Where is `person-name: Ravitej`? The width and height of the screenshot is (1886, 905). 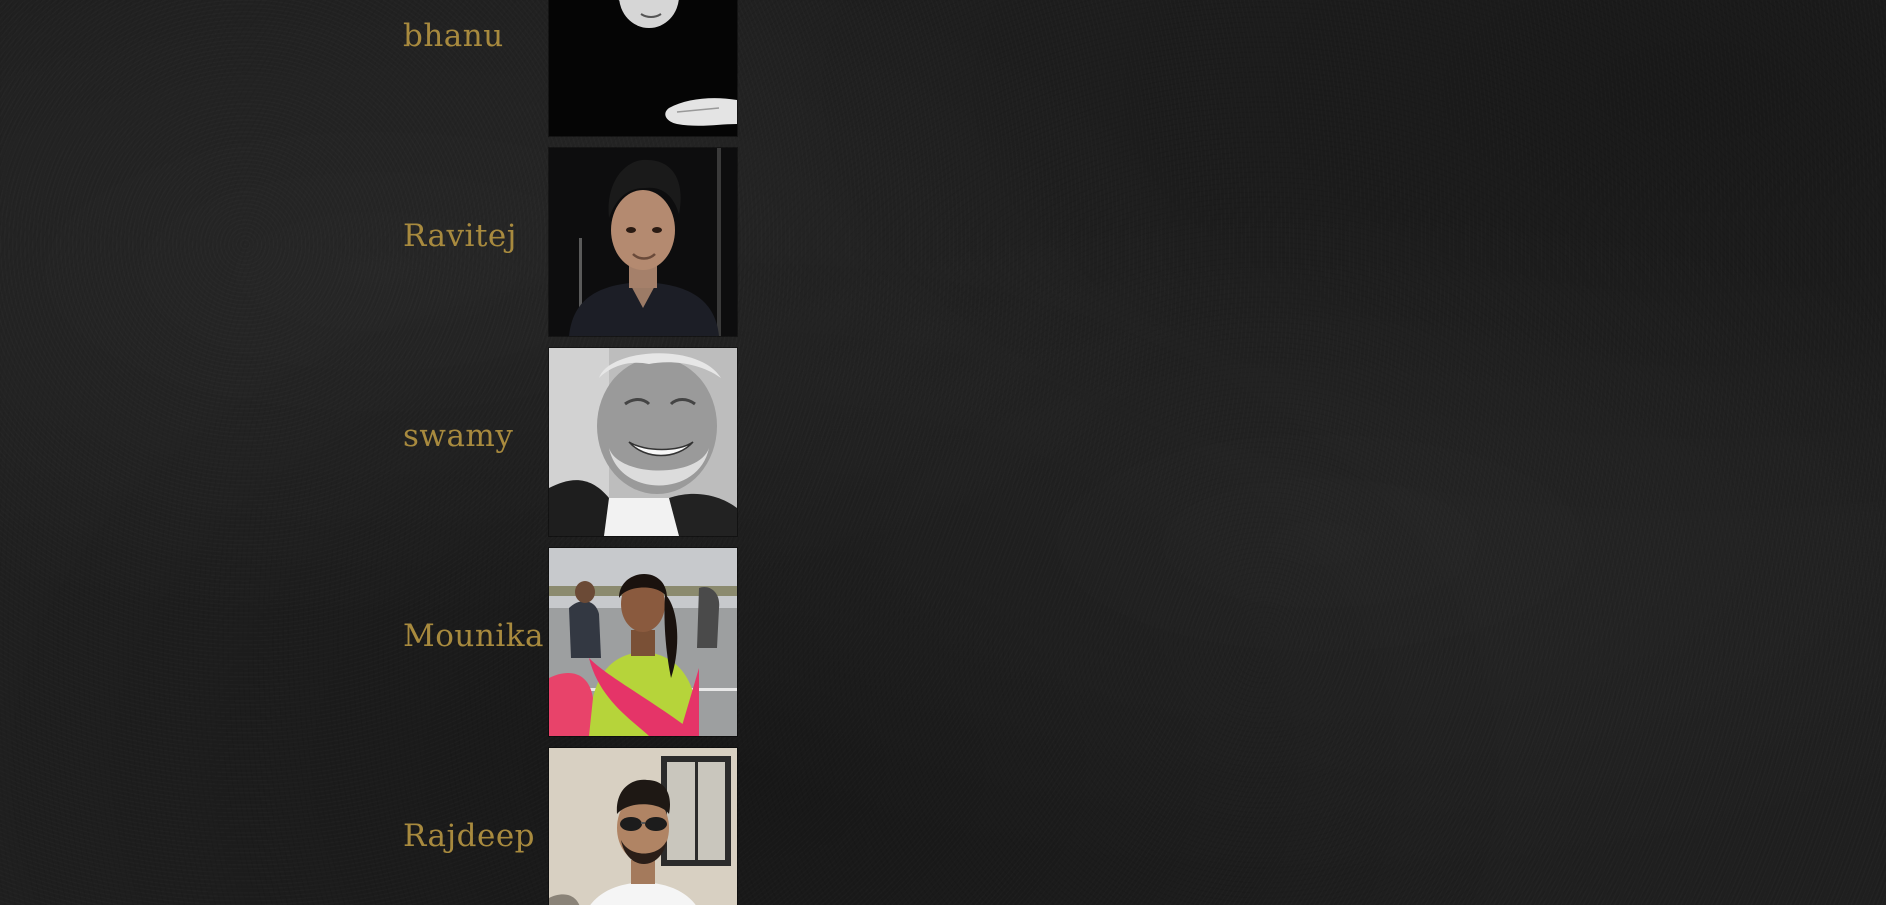 person-name: Ravitej is located at coordinates (460, 236).